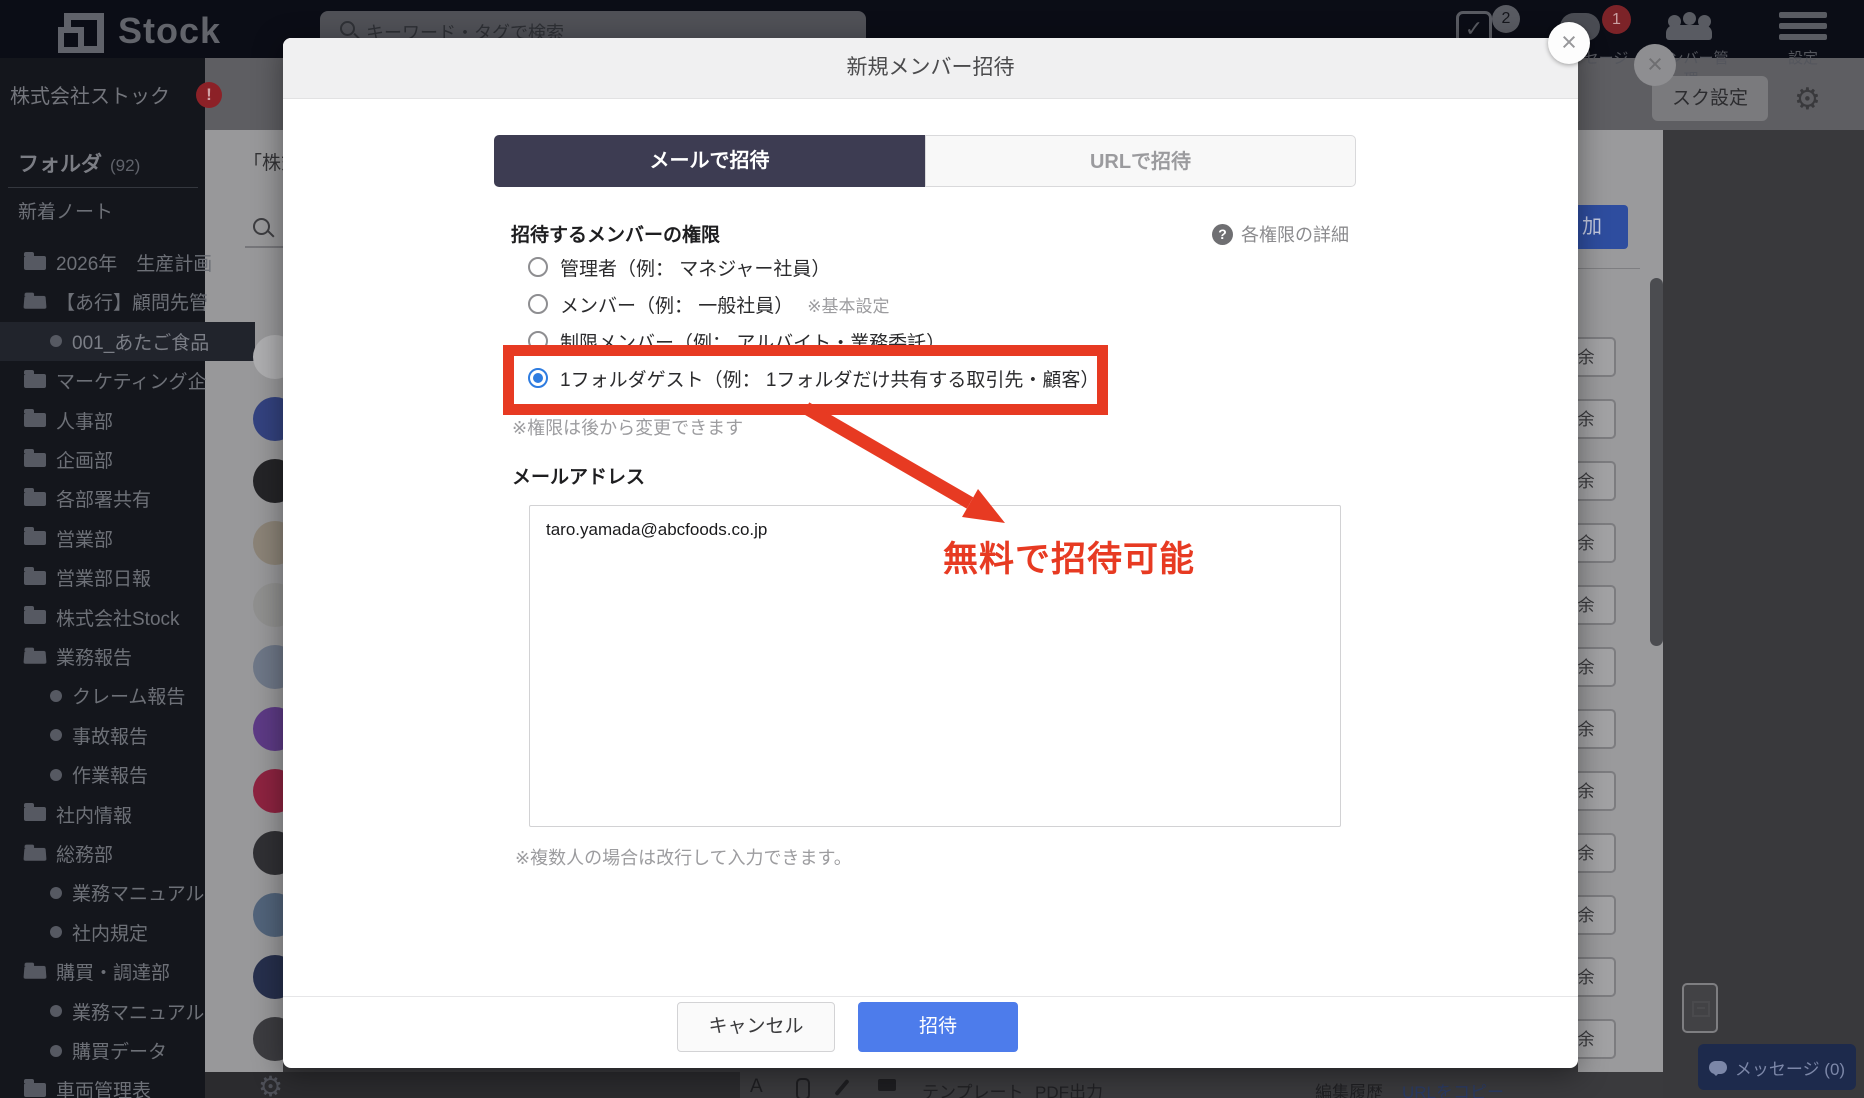 Image resolution: width=1864 pixels, height=1098 pixels. I want to click on modal-header: 新規メンバー招待, so click(930, 68).